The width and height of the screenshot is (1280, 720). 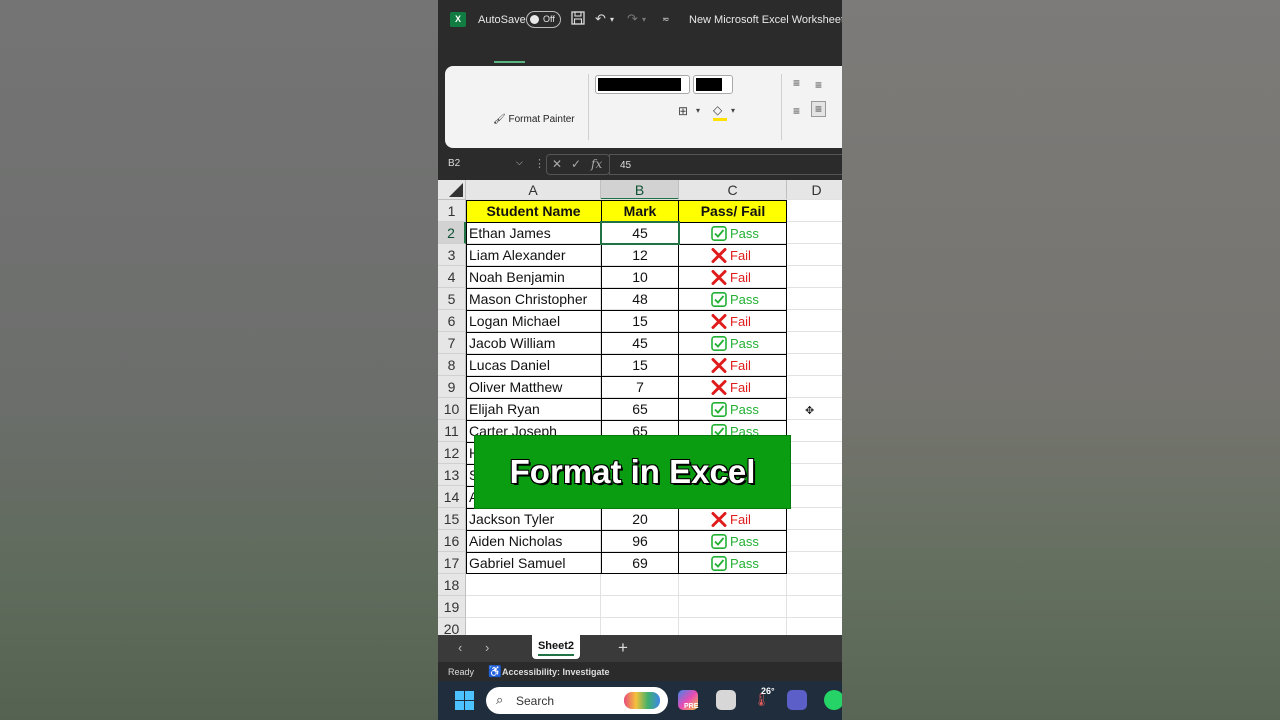 I want to click on weather-icon: 🌡 26°, so click(x=763, y=698).